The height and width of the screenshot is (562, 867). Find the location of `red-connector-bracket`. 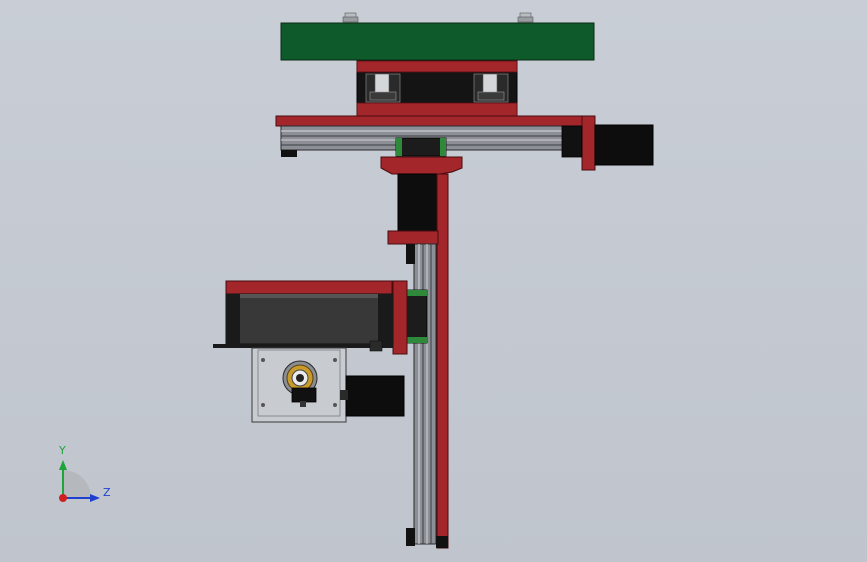

red-connector-bracket is located at coordinates (421, 165).